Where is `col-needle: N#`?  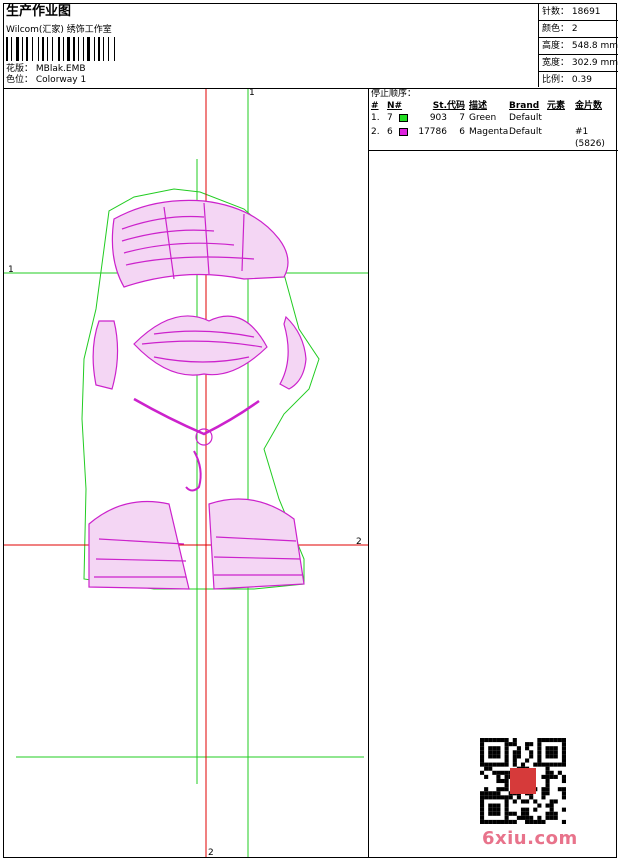 col-needle: N# is located at coordinates (395, 106).